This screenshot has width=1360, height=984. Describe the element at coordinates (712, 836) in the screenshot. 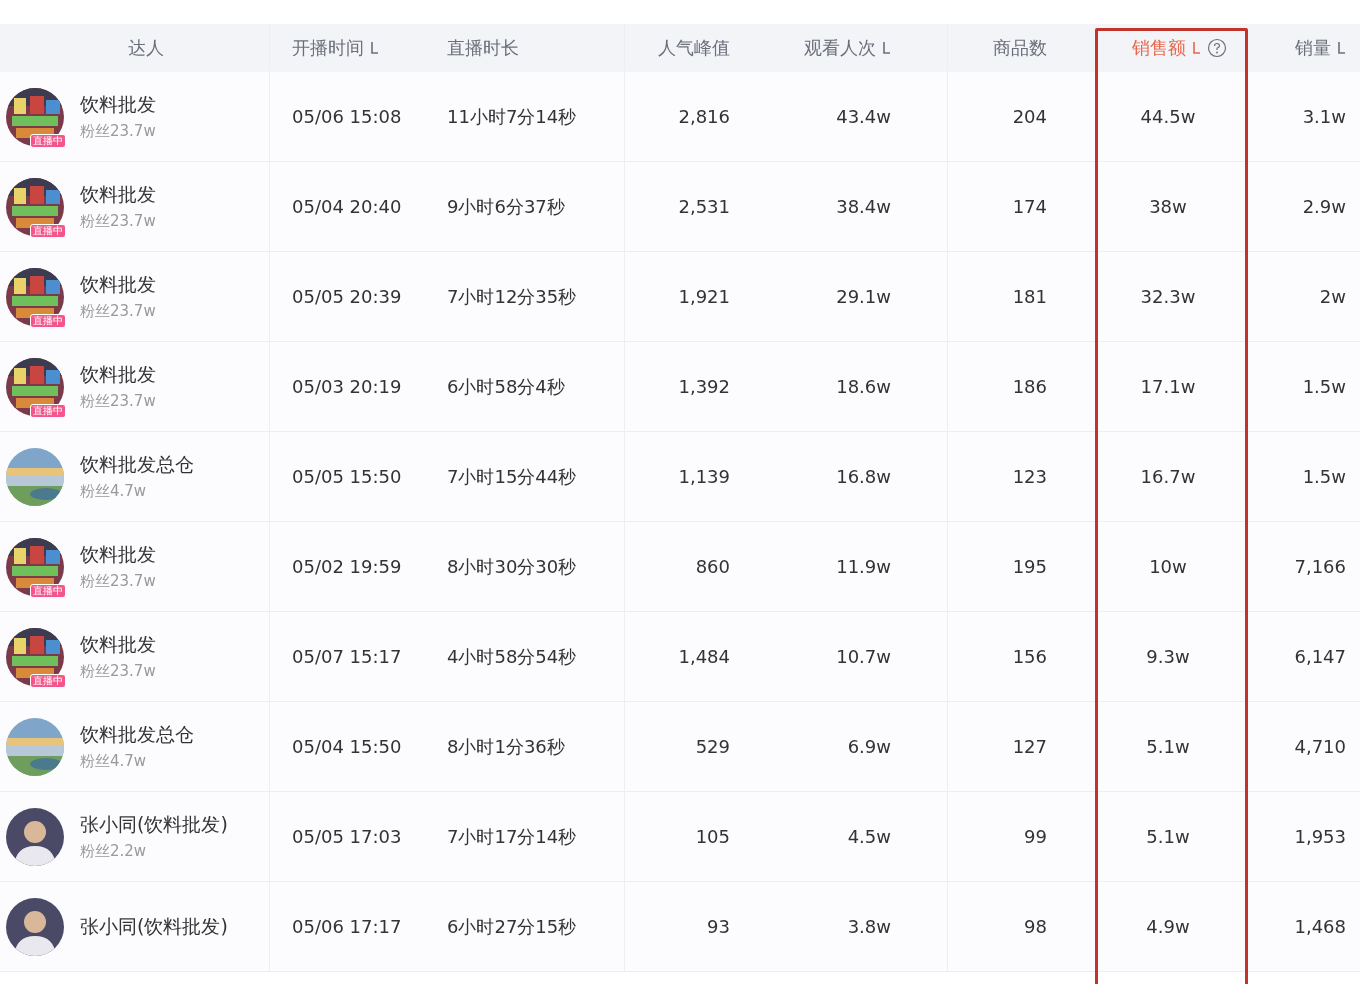

I see `table-cell: 105` at that location.